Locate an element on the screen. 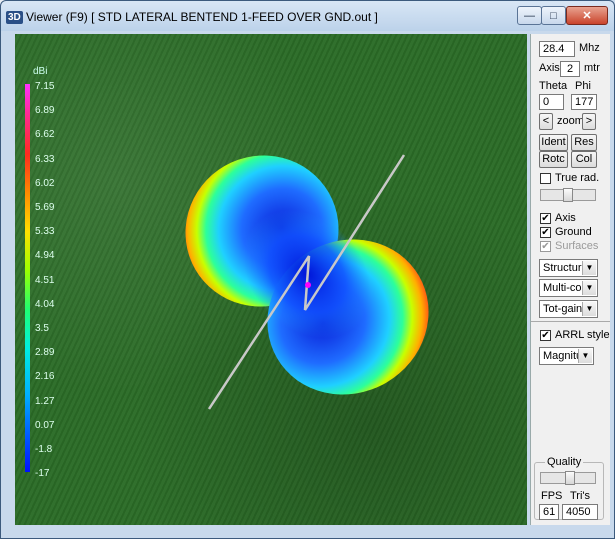 The height and width of the screenshot is (539, 615). panel-divider is located at coordinates (570, 321).